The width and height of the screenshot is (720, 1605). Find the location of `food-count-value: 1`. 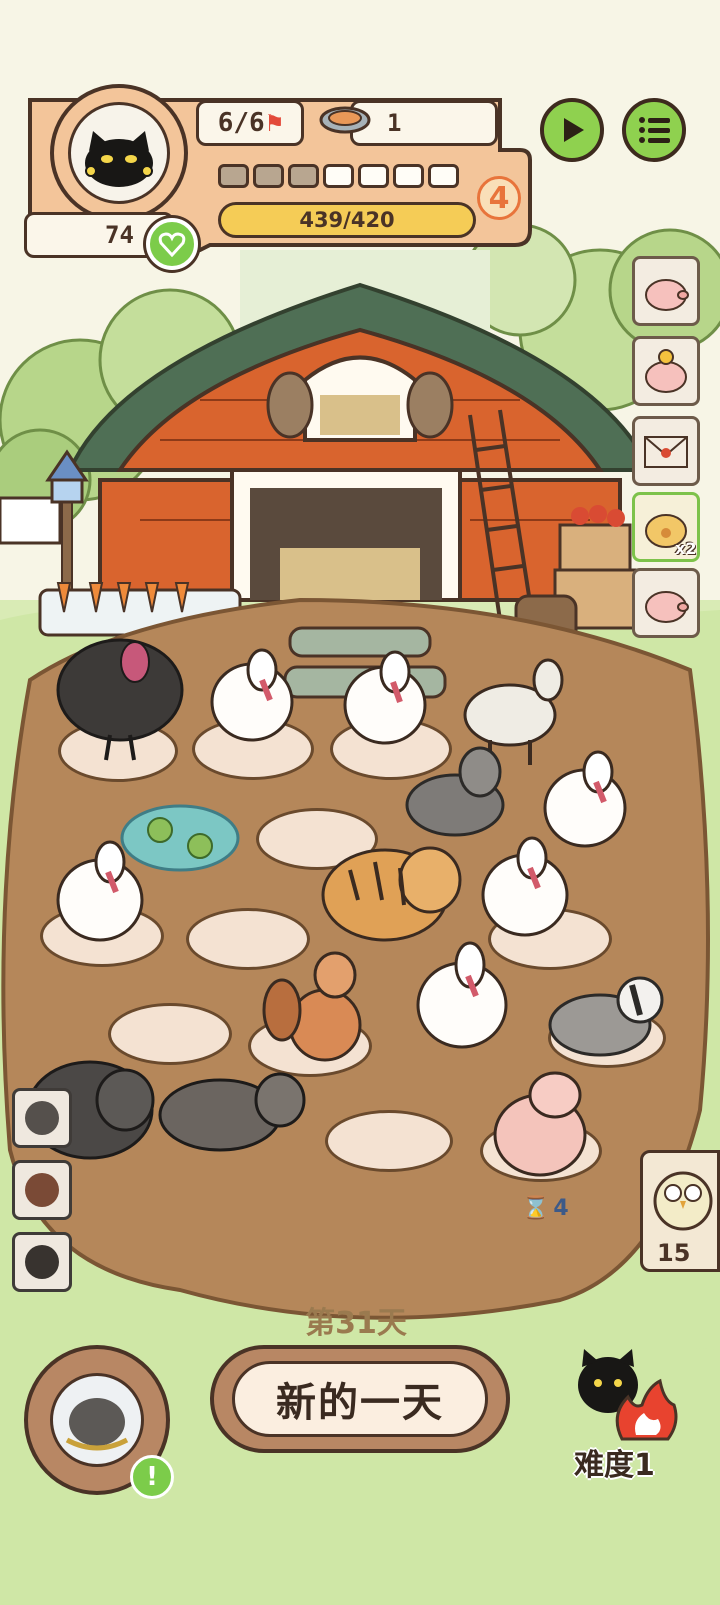

food-count-value: 1 is located at coordinates (394, 123).